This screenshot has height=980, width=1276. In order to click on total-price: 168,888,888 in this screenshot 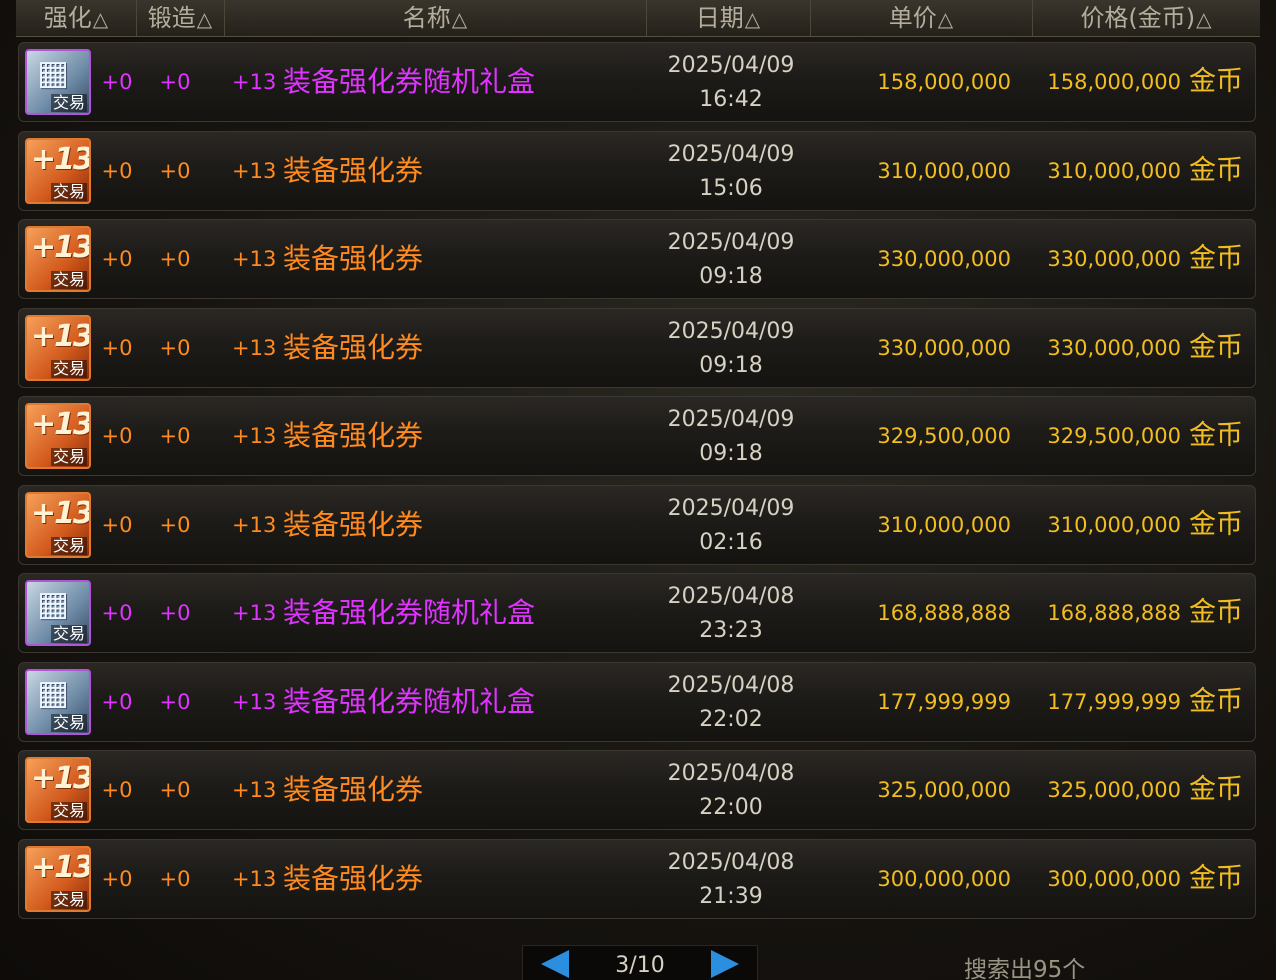, I will do `click(1114, 613)`.